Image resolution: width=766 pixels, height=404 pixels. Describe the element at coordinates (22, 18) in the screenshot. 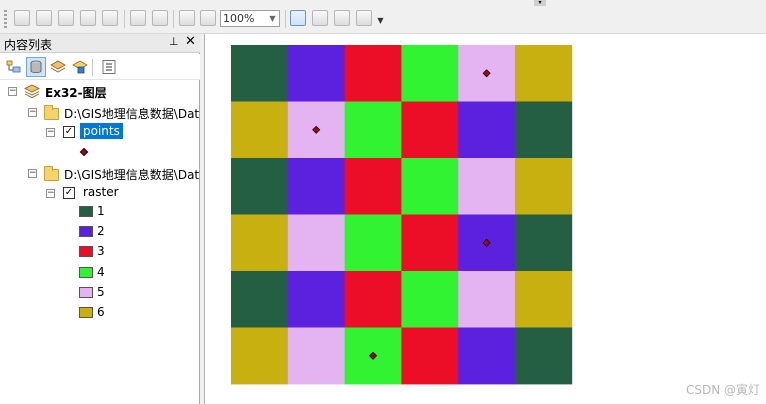

I see `zoom-in-fixed-icon` at that location.